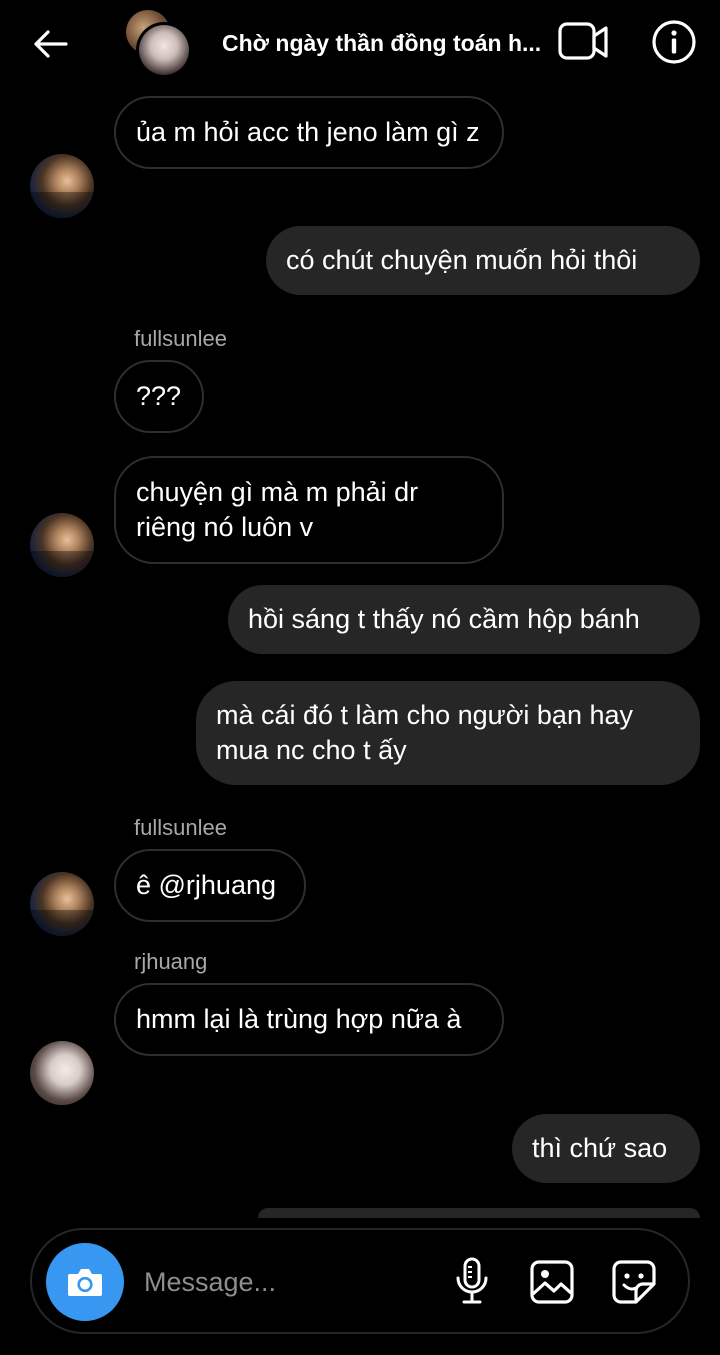 The height and width of the screenshot is (1355, 720). I want to click on gallery-button, so click(552, 1282).